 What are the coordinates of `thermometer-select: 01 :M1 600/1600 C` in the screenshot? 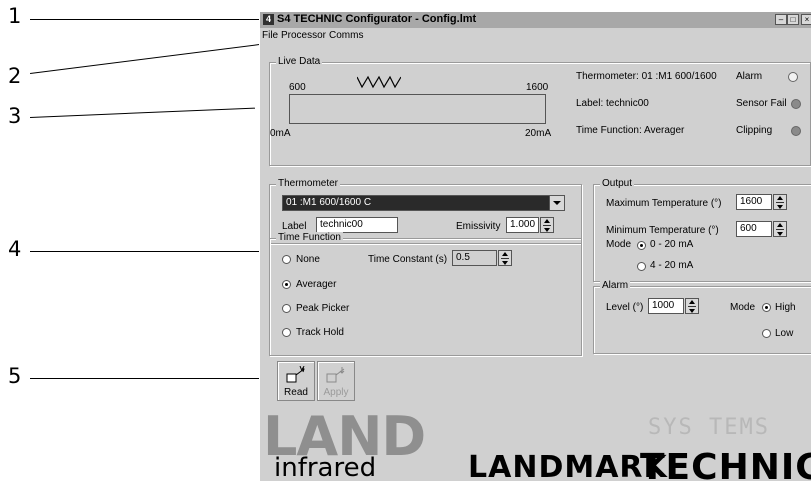 It's located at (423, 203).